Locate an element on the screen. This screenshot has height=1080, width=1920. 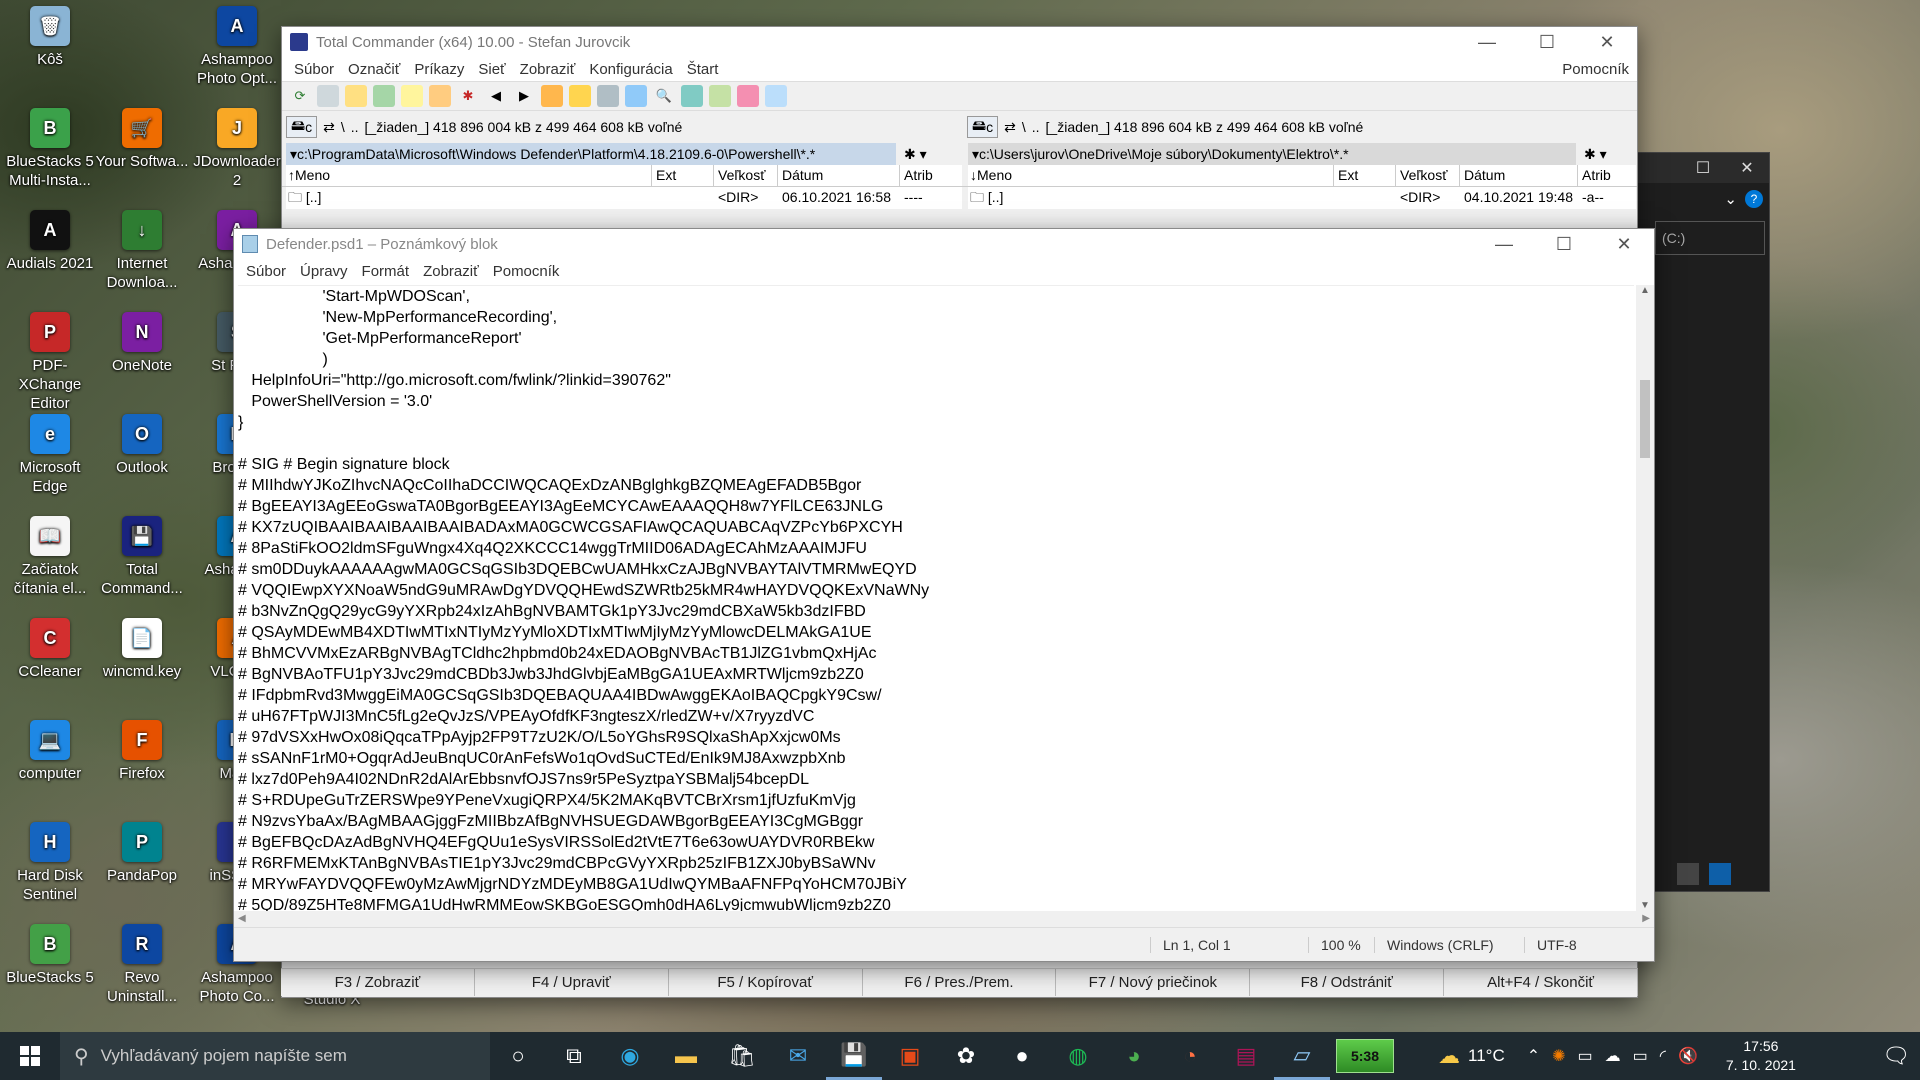
search-box: ⚲ Vyhľadávaný pojem napíšte sem is located at coordinates (275, 1056).